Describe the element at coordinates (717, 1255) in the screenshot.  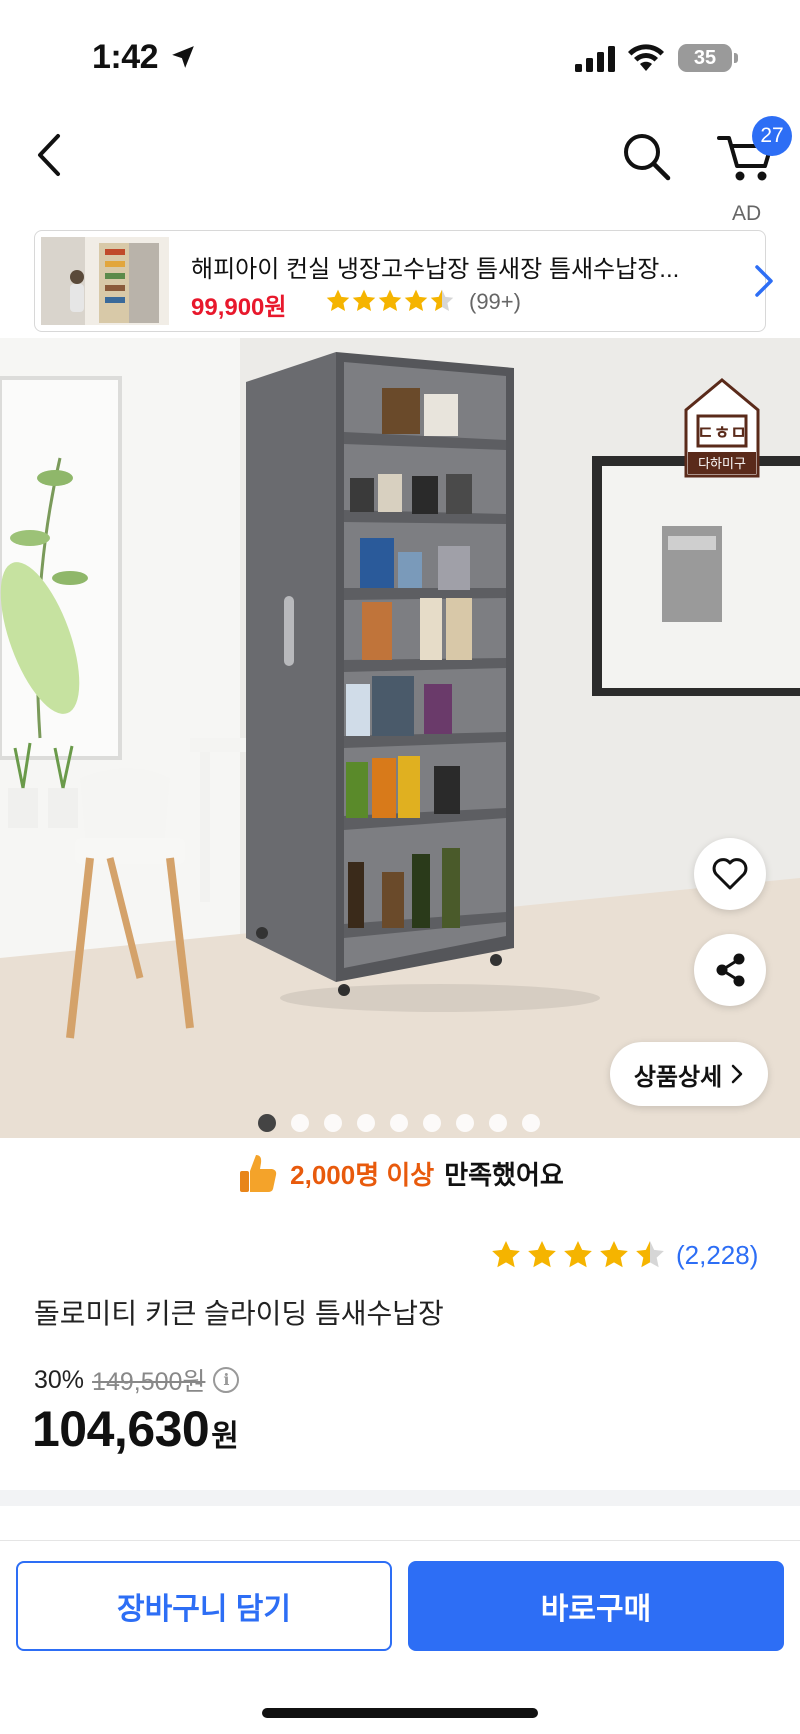
I see `product-review-count: (2,228)` at that location.